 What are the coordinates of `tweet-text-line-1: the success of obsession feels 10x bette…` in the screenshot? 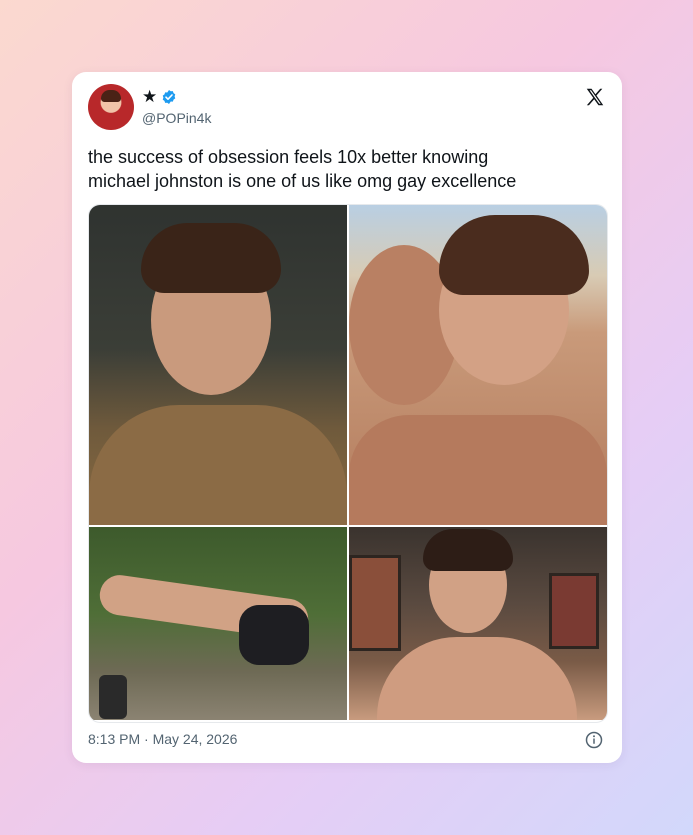 It's located at (288, 157).